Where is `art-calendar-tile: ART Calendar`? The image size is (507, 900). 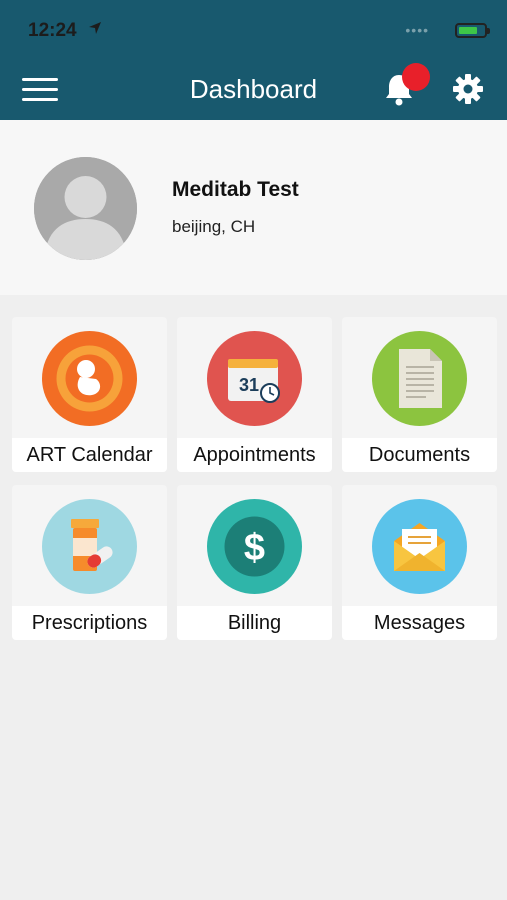
art-calendar-tile: ART Calendar is located at coordinates (89, 394).